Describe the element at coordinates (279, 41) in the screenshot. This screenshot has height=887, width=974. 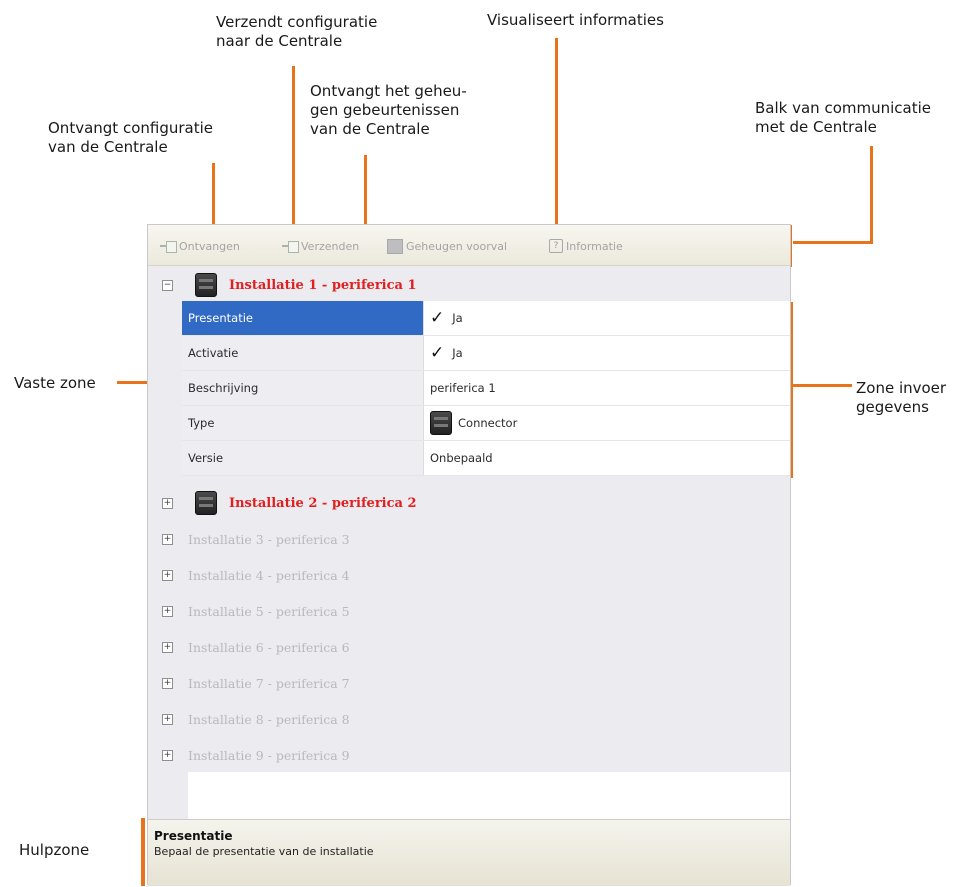
I see `annotation-line: naar de Centrale` at that location.